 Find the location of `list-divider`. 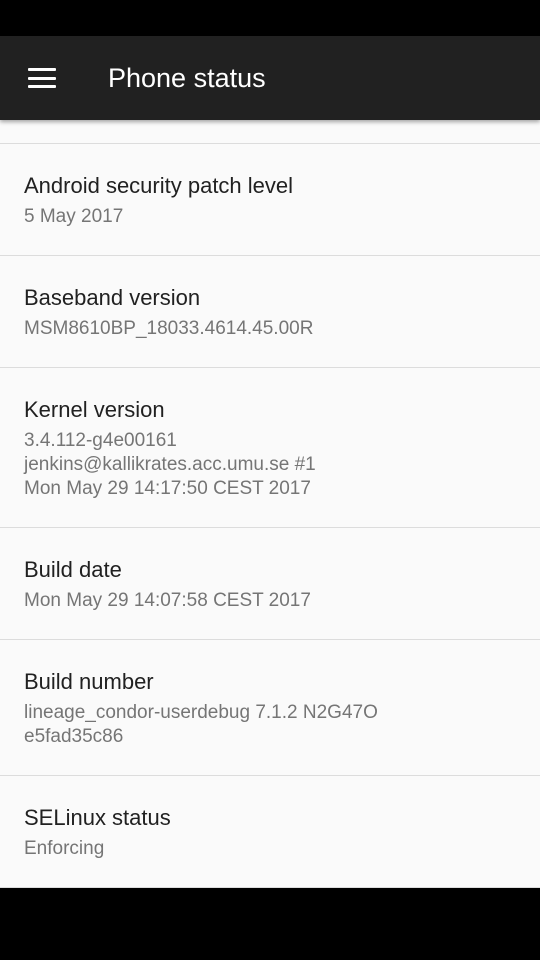

list-divider is located at coordinates (270, 132).